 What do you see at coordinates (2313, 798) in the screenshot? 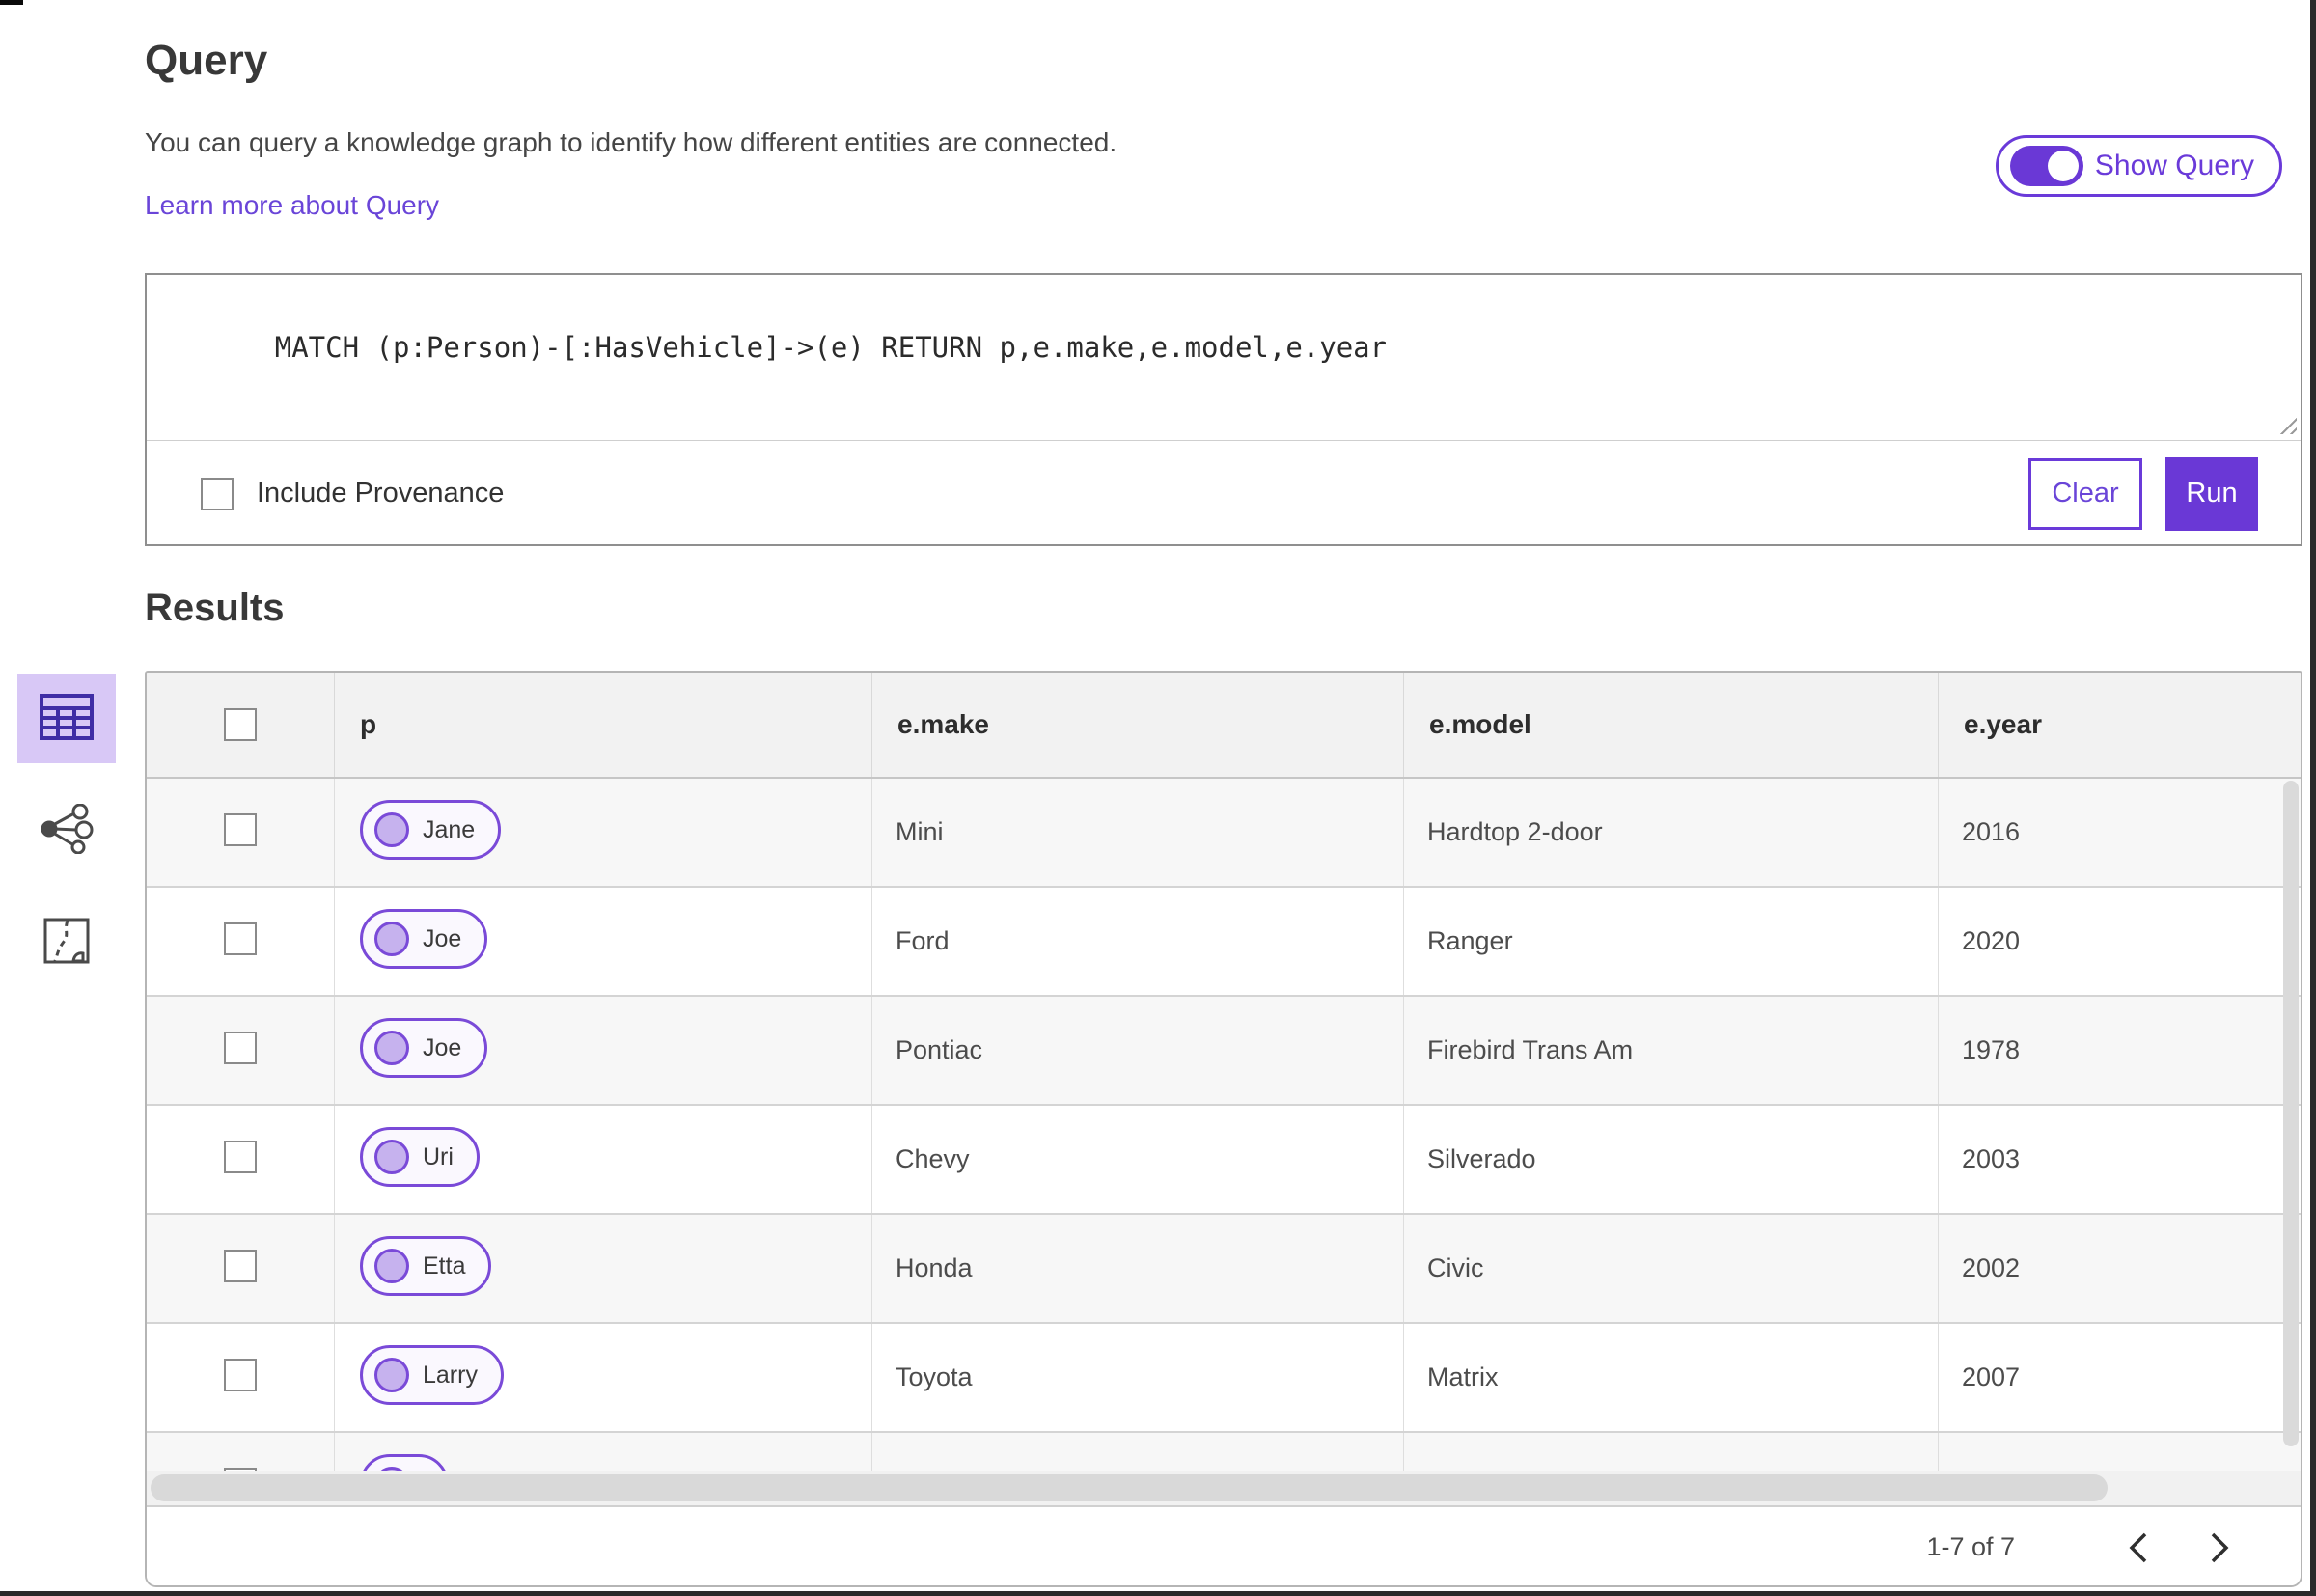
I see `window-edge-right` at bounding box center [2313, 798].